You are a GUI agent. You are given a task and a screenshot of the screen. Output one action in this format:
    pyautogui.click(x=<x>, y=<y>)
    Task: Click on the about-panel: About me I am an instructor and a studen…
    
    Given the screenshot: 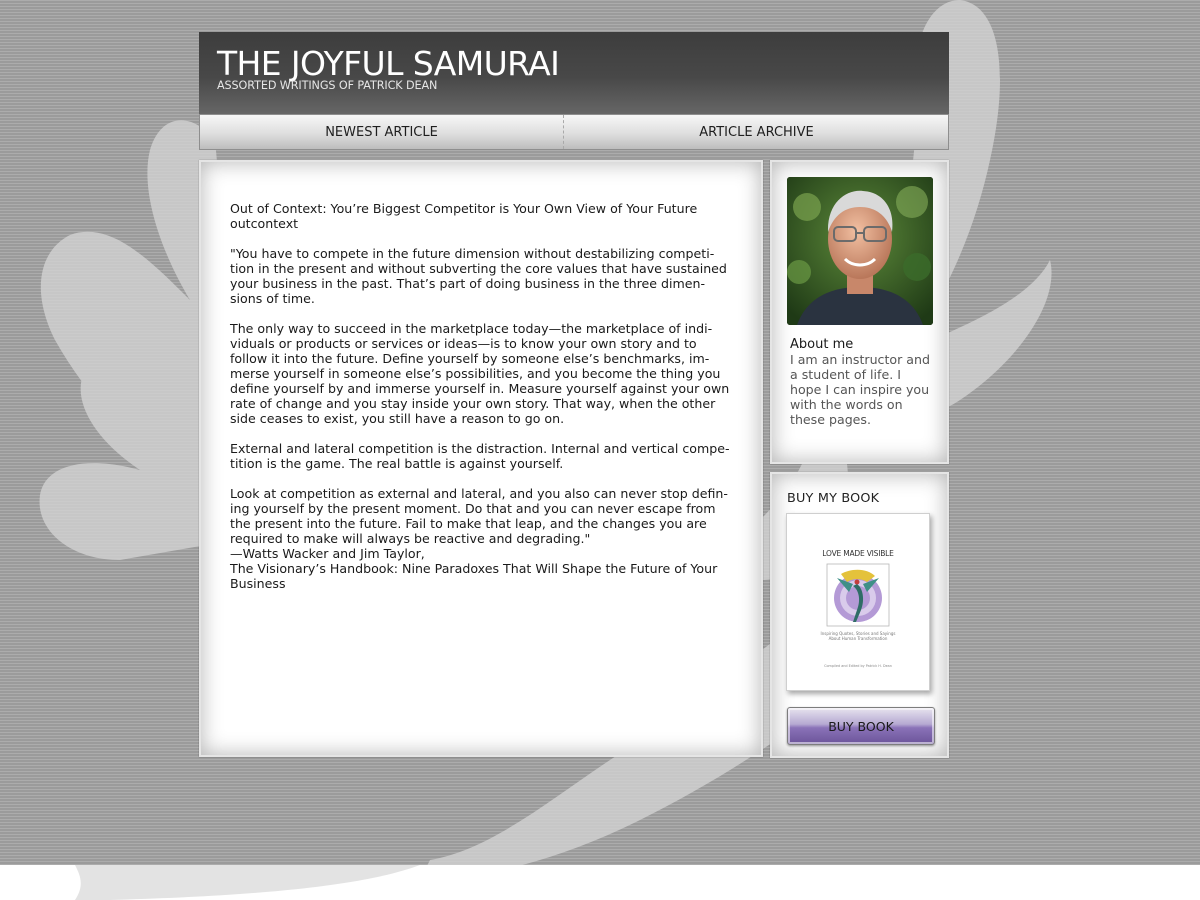 What is the action you would take?
    pyautogui.click(x=859, y=312)
    